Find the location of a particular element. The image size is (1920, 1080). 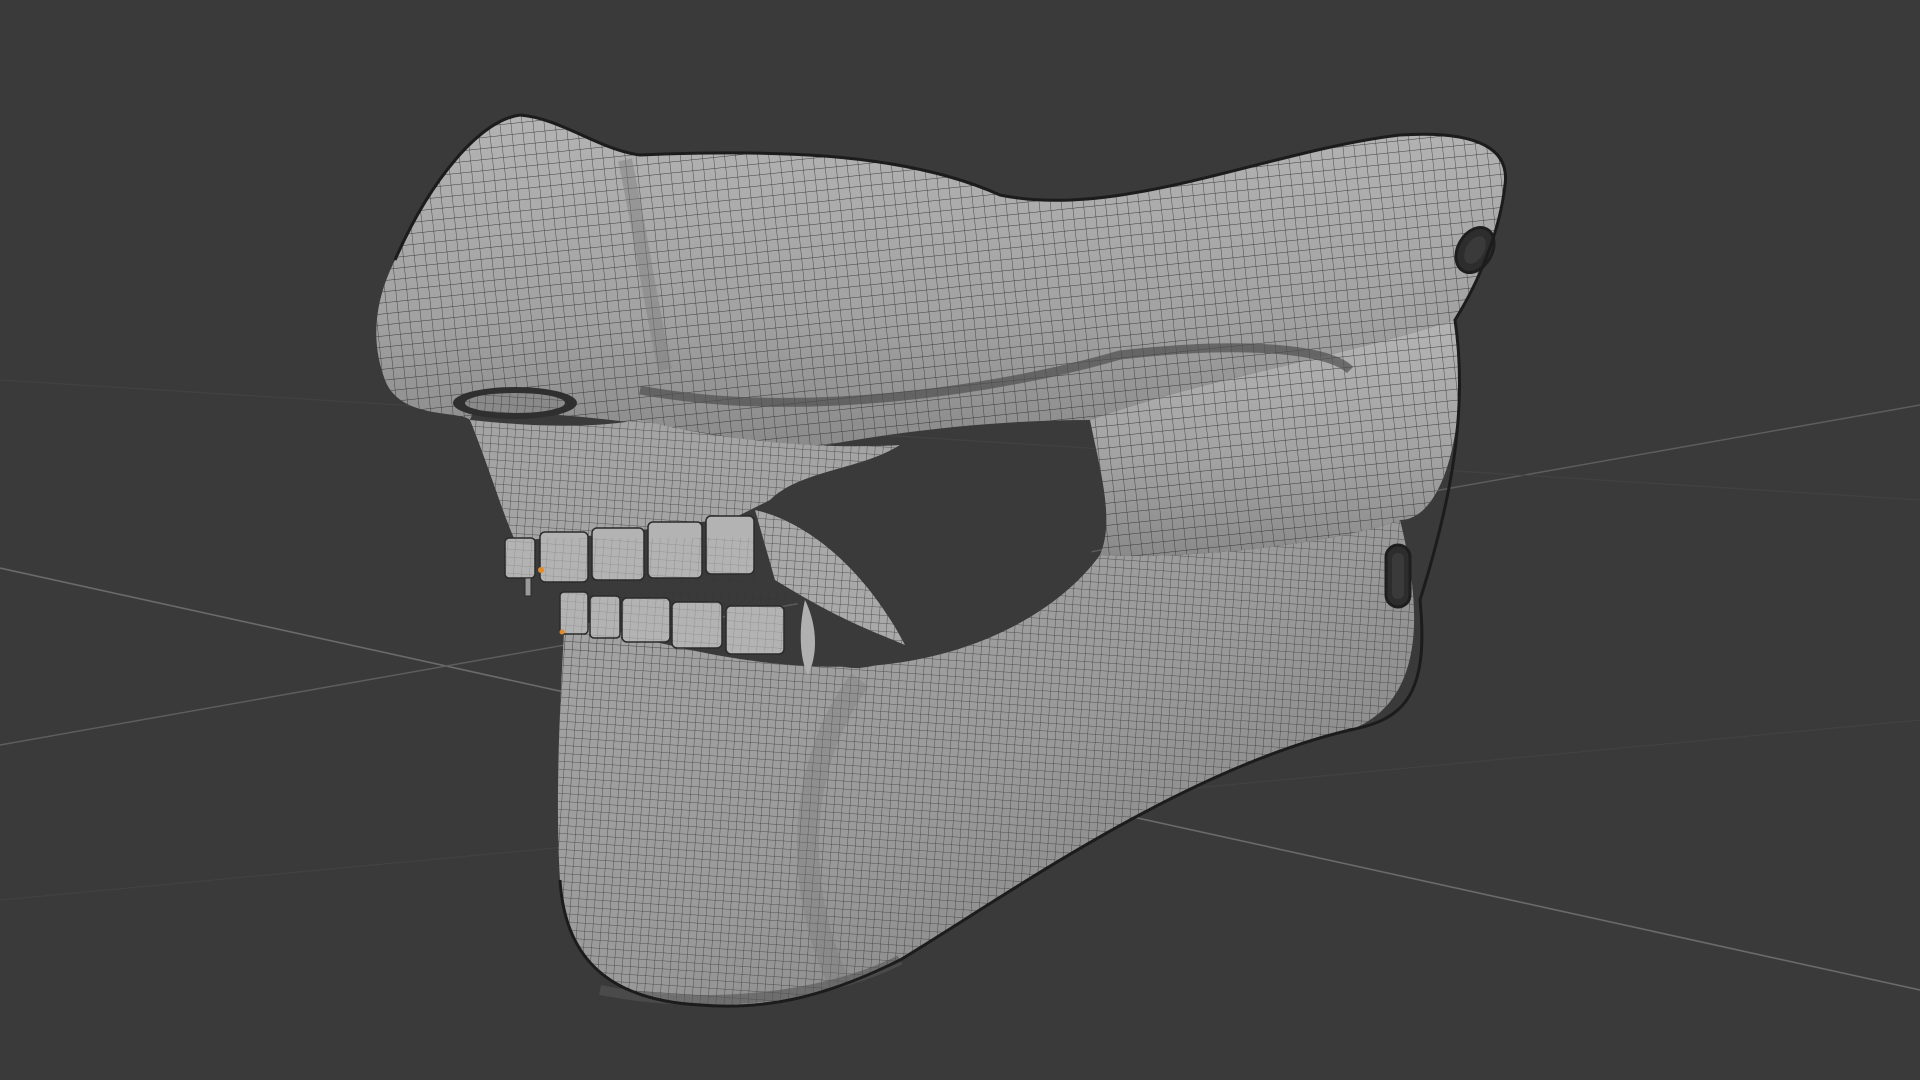

tooth-detail is located at coordinates (528, 587).